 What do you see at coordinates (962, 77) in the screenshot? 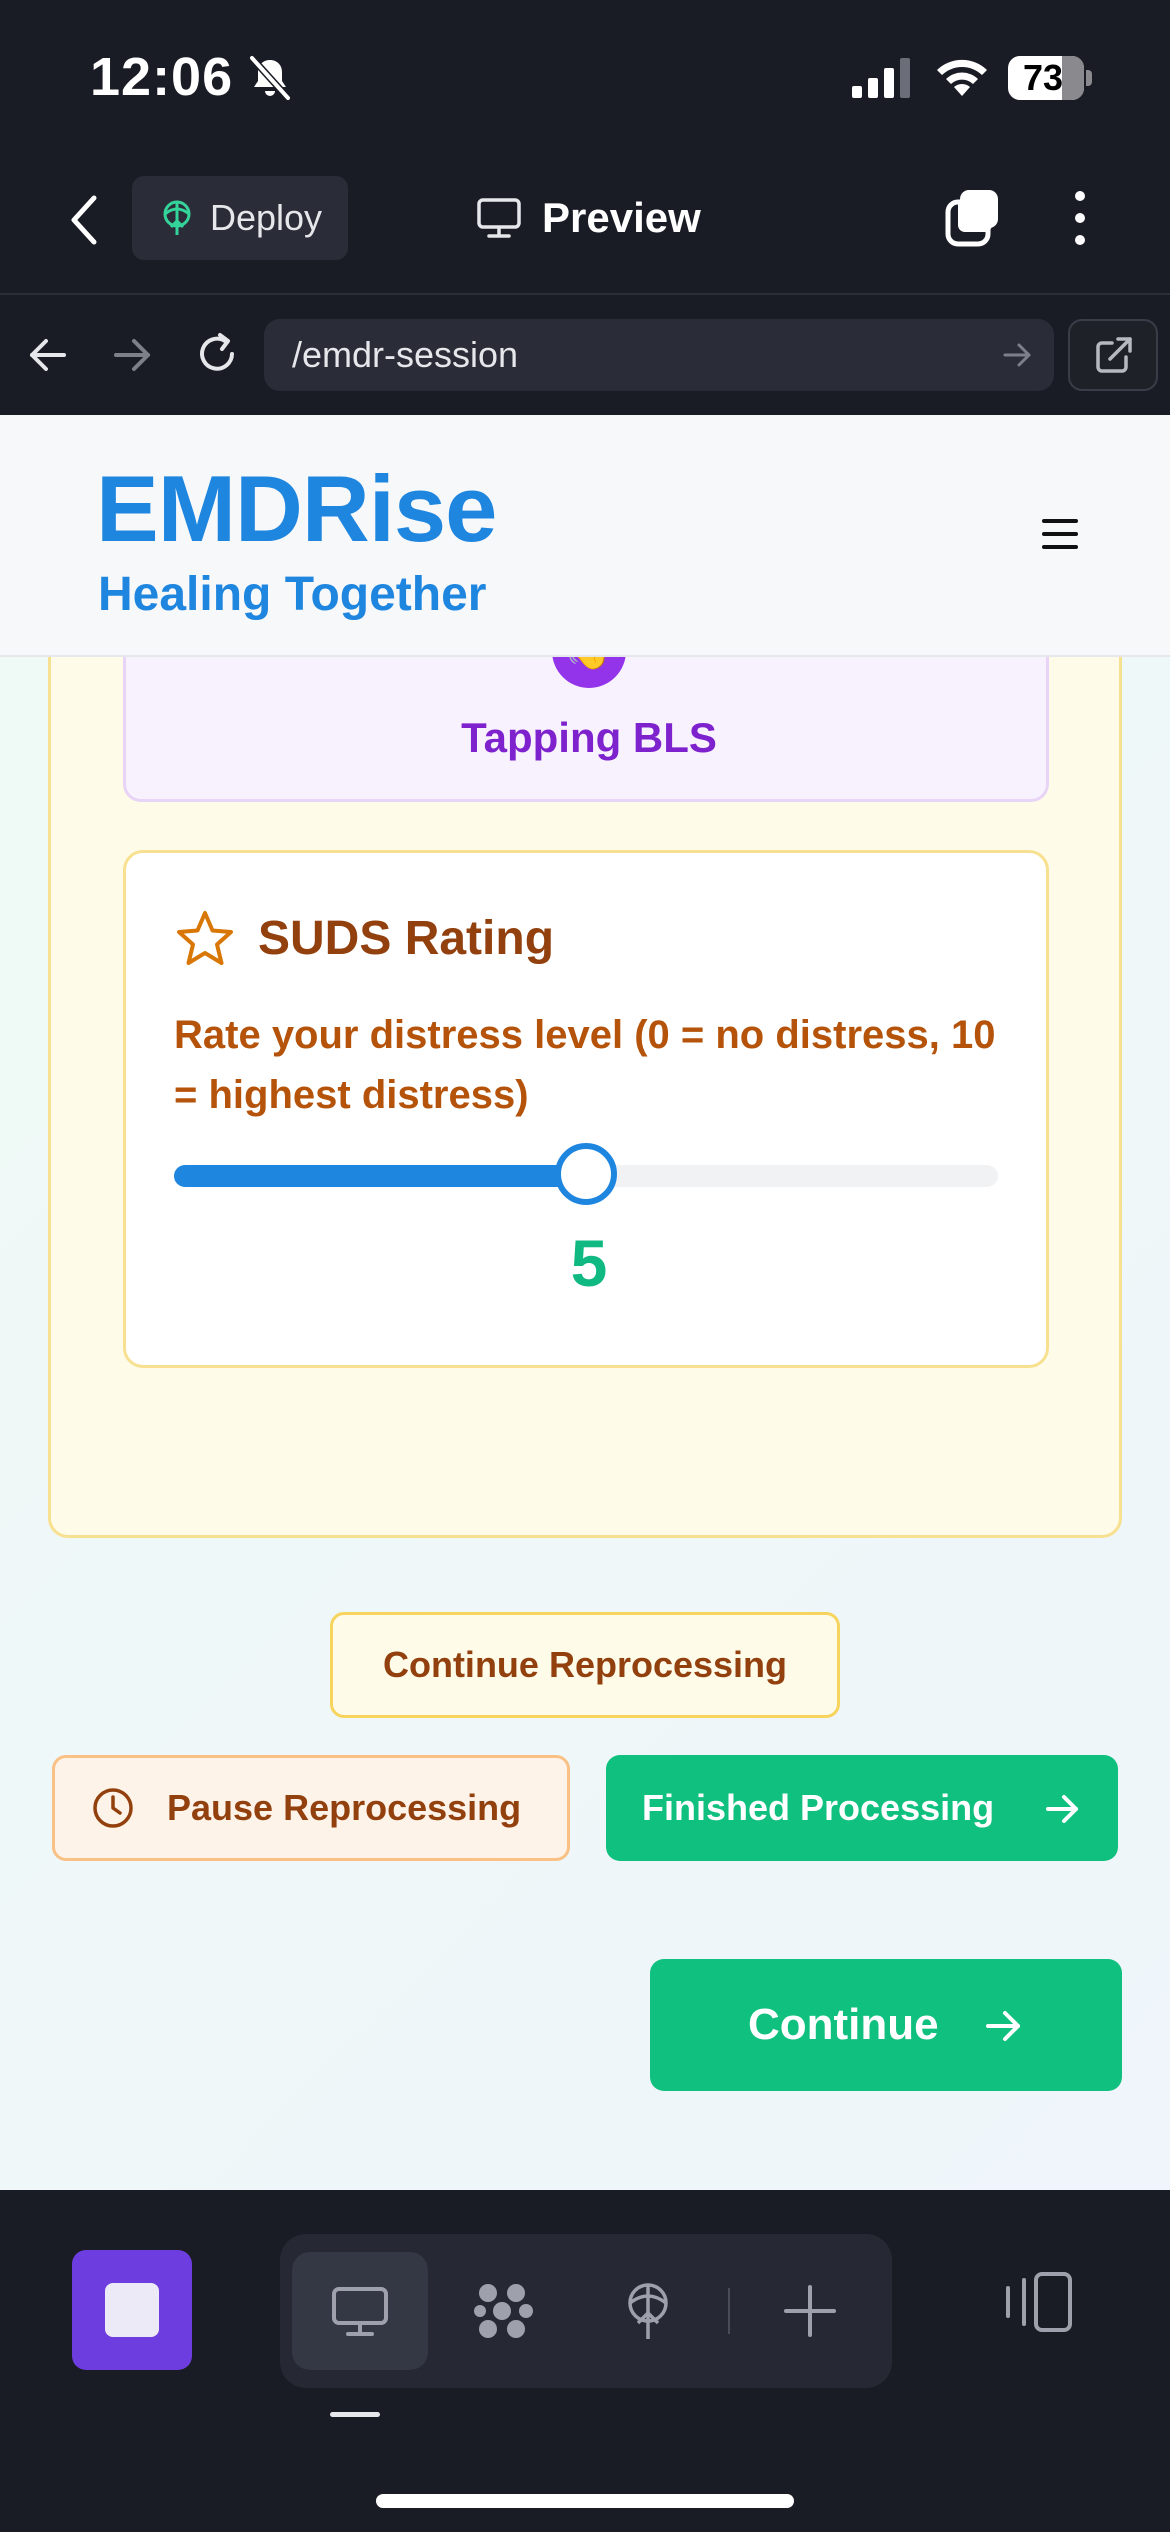
I see `wifi-icon` at bounding box center [962, 77].